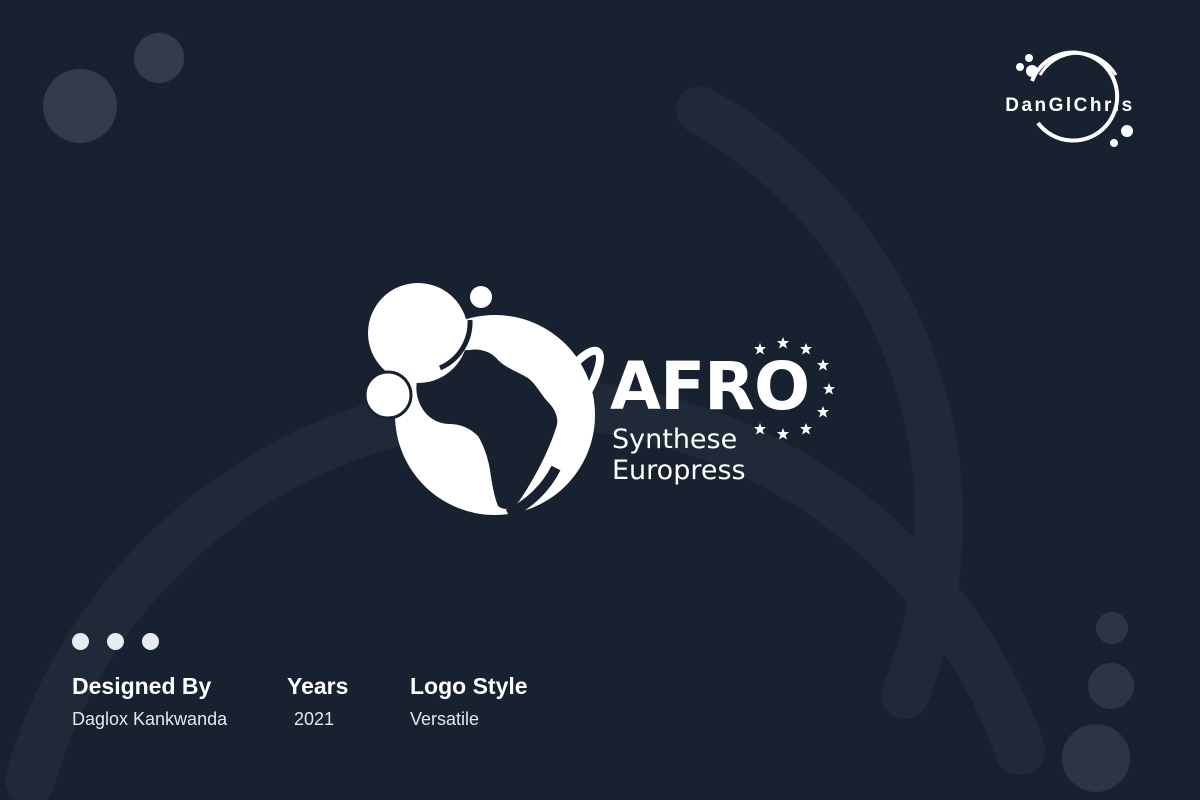 This screenshot has height=800, width=1200. I want to click on logo-title: AFRO, so click(710, 386).